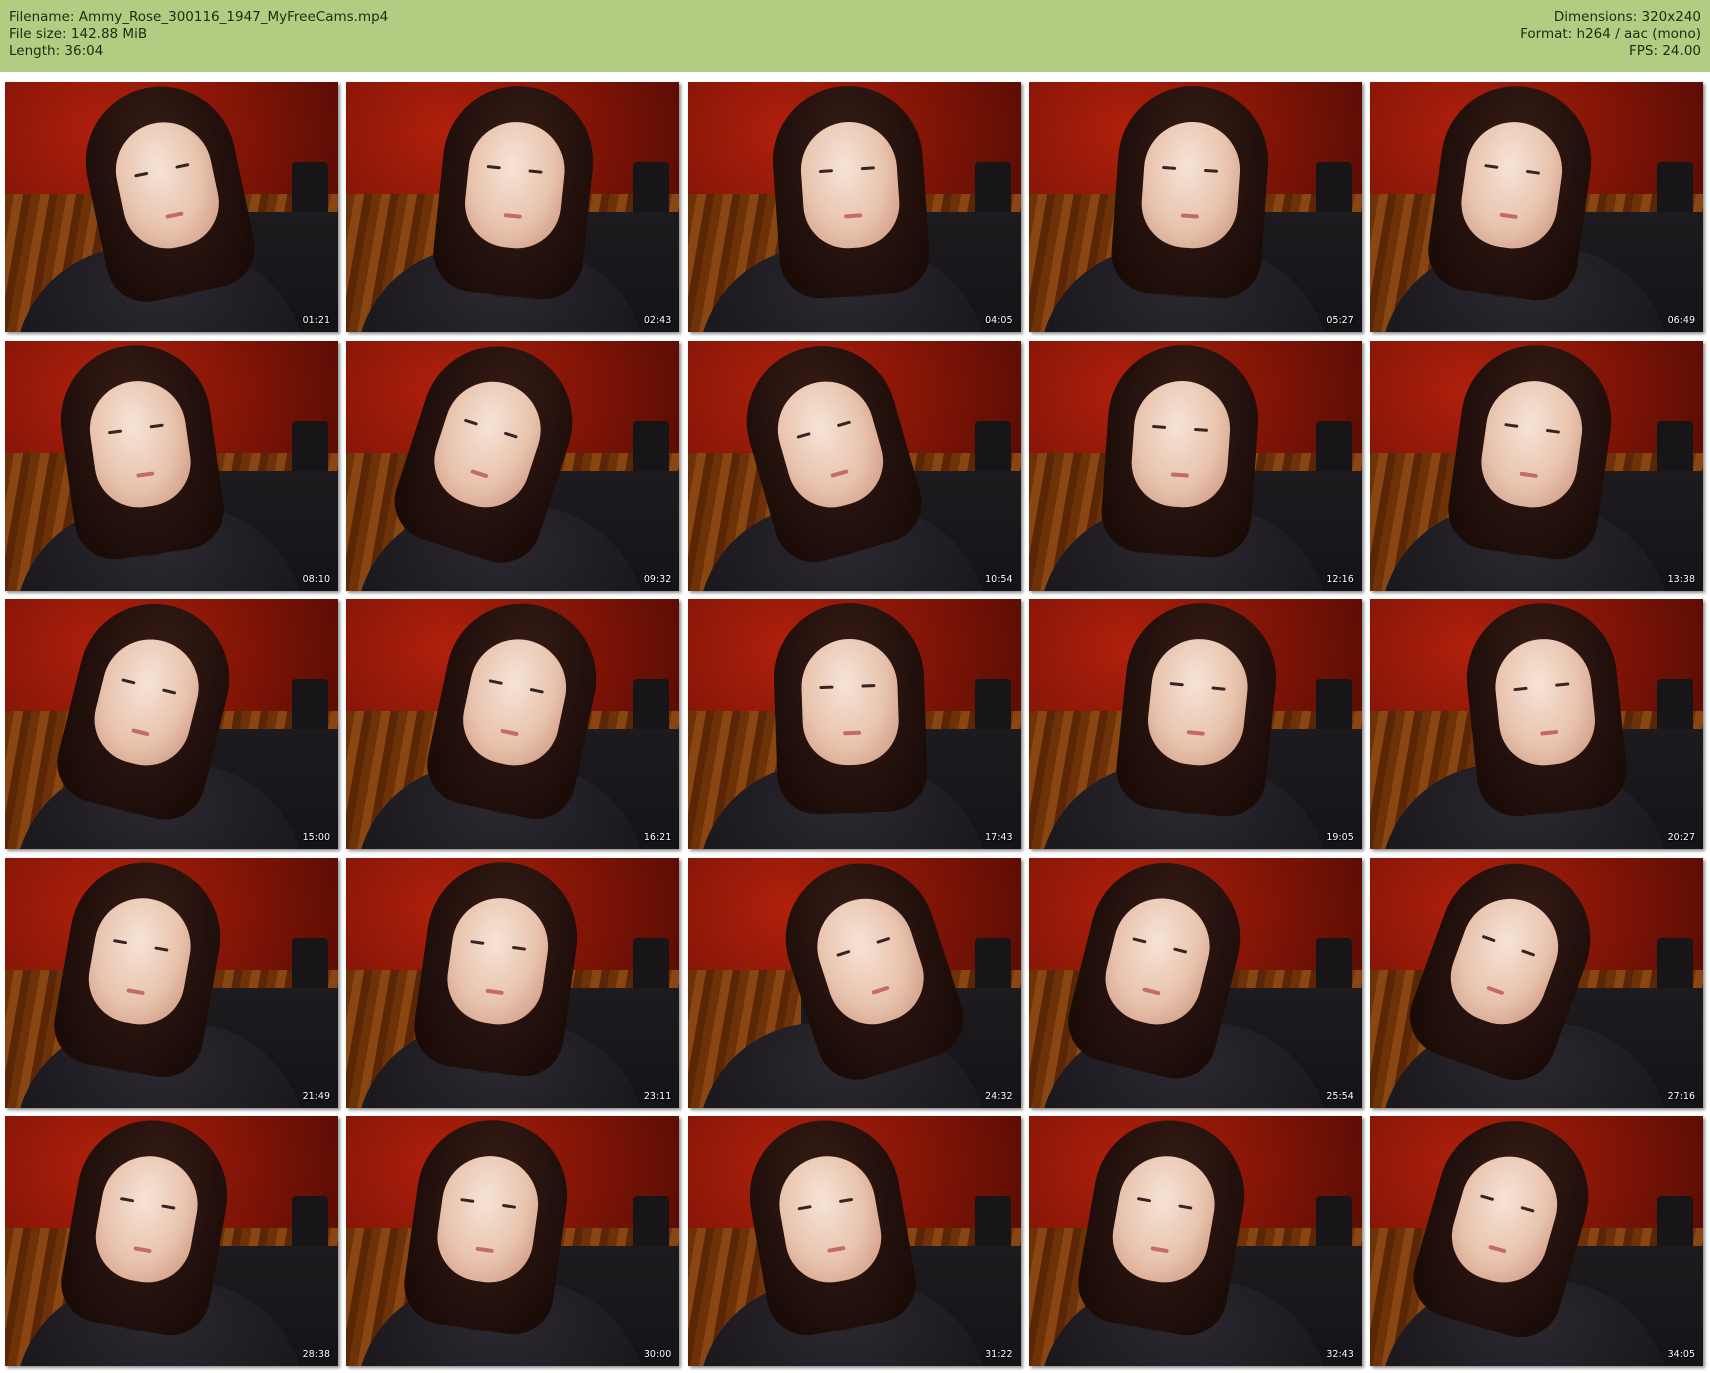 This screenshot has height=1373, width=1710. Describe the element at coordinates (1681, 320) in the screenshot. I see `frame-timestamp: 06:49` at that location.